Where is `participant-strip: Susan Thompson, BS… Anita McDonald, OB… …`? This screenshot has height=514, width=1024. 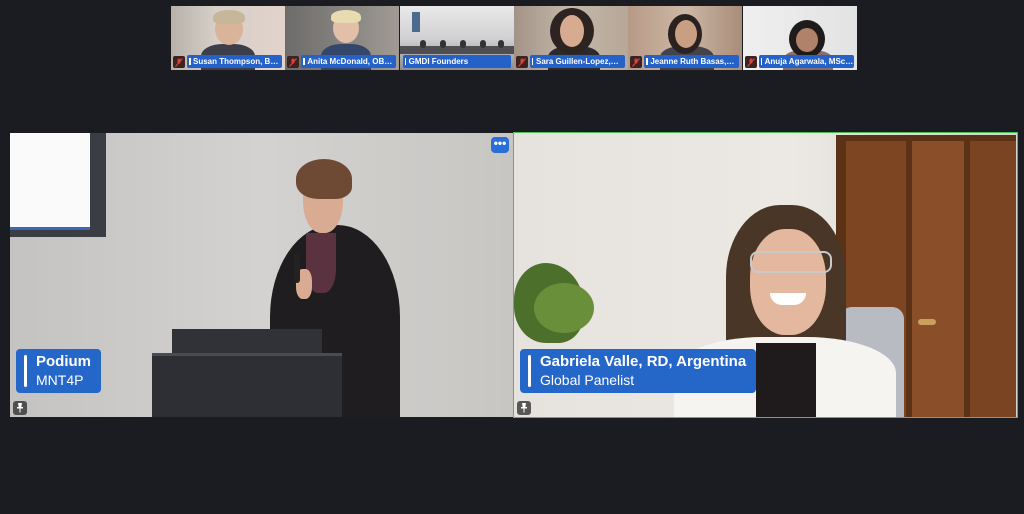 participant-strip: Susan Thompson, BS… Anita McDonald, OB… … is located at coordinates (514, 38).